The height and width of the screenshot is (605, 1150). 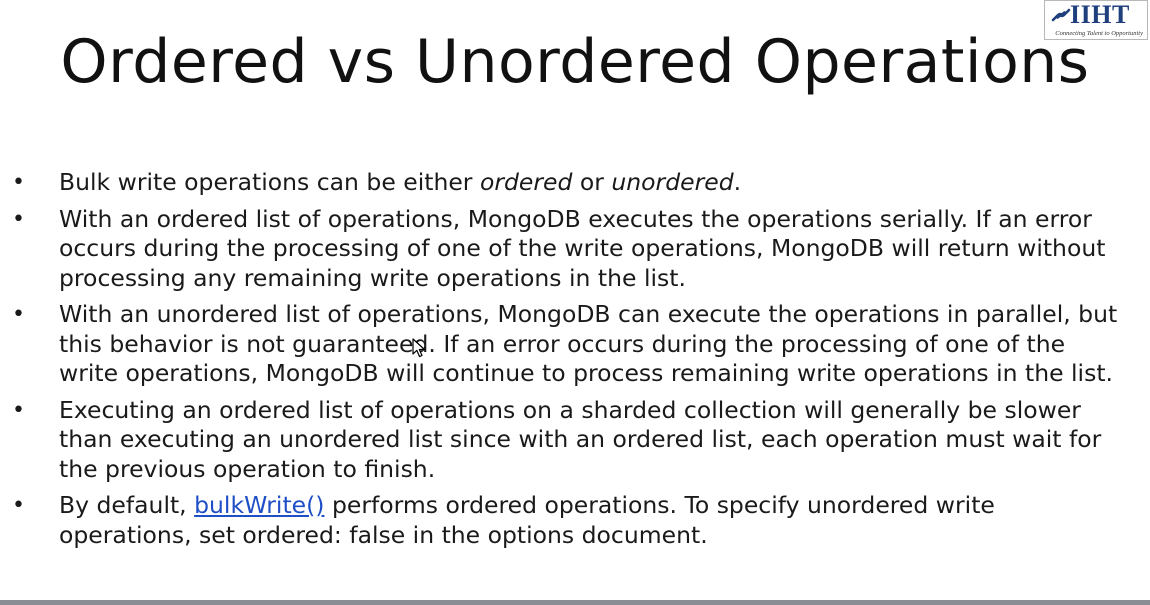 What do you see at coordinates (259, 505) in the screenshot?
I see `bulkwrite-link: bulkWrite()` at bounding box center [259, 505].